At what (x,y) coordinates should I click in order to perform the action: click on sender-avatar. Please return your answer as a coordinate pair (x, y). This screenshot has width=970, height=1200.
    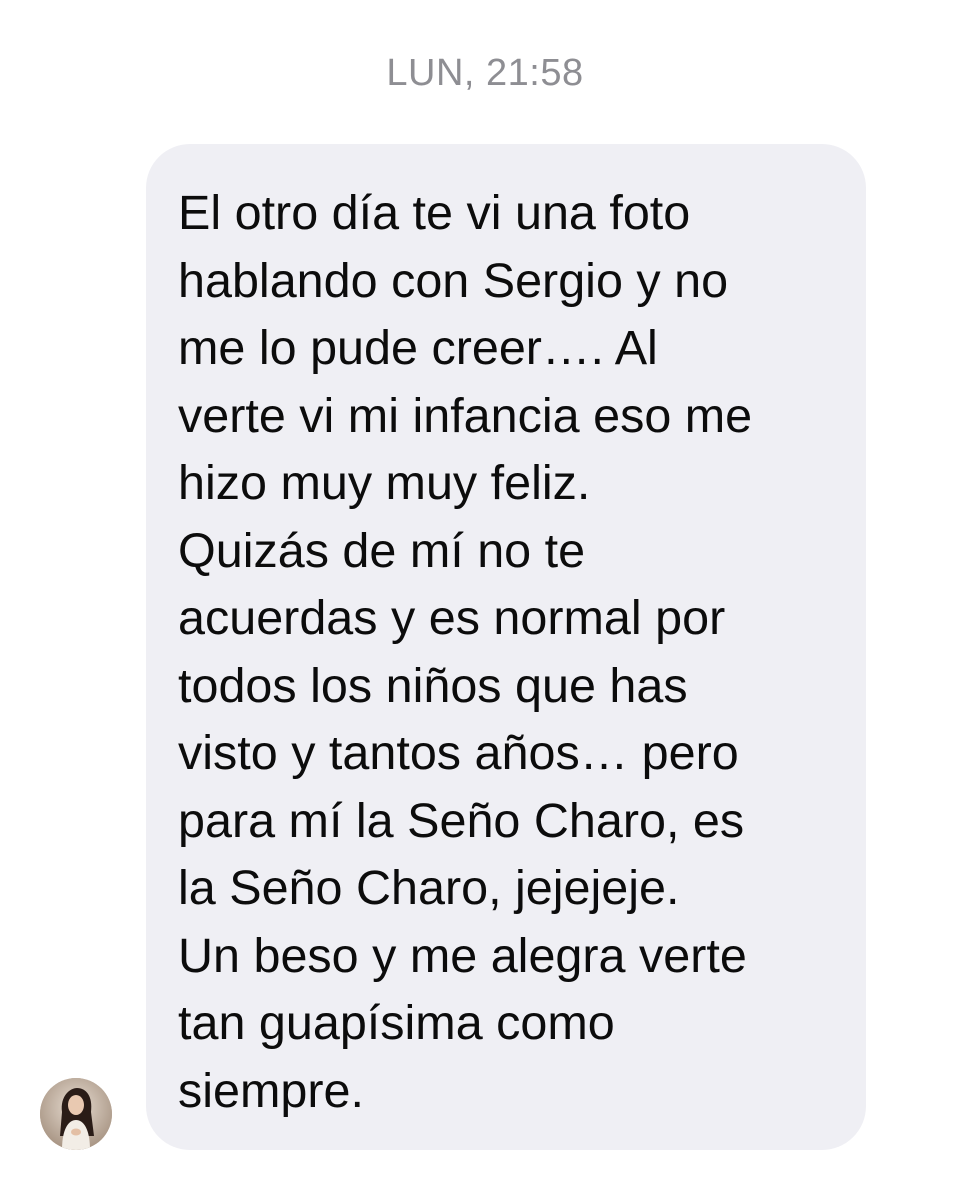
    Looking at the image, I should click on (76, 1114).